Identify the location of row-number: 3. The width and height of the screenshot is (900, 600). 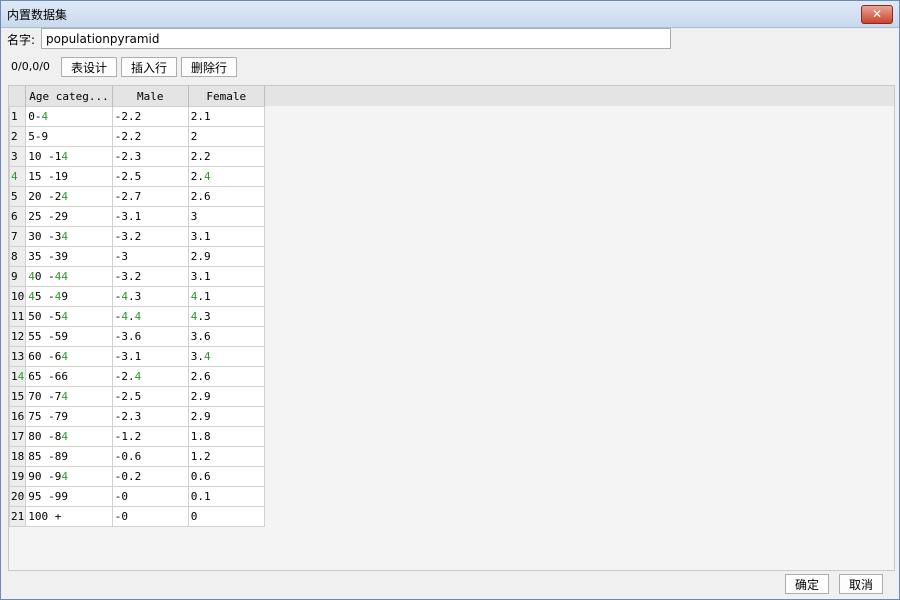
(17, 156).